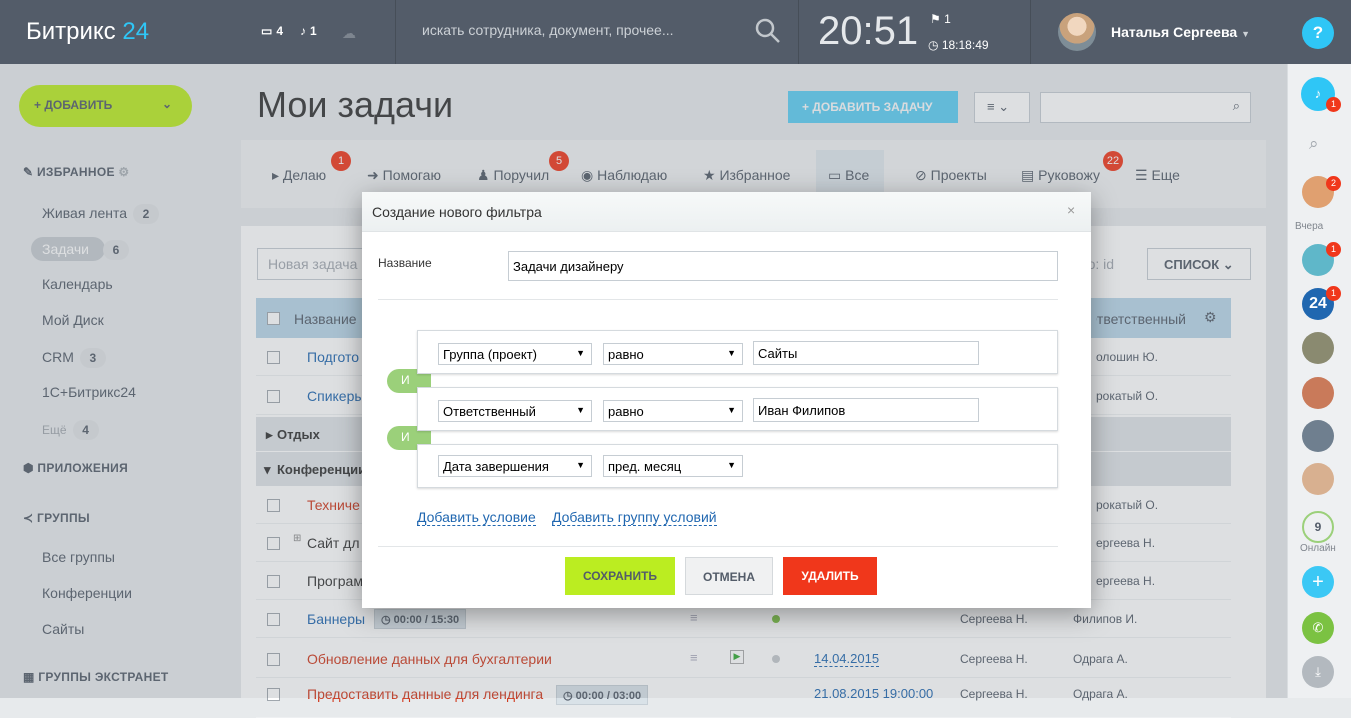 Image resolution: width=1351 pixels, height=718 pixels. Describe the element at coordinates (1333, 183) in the screenshot. I see `avatar-badge: 2` at that location.